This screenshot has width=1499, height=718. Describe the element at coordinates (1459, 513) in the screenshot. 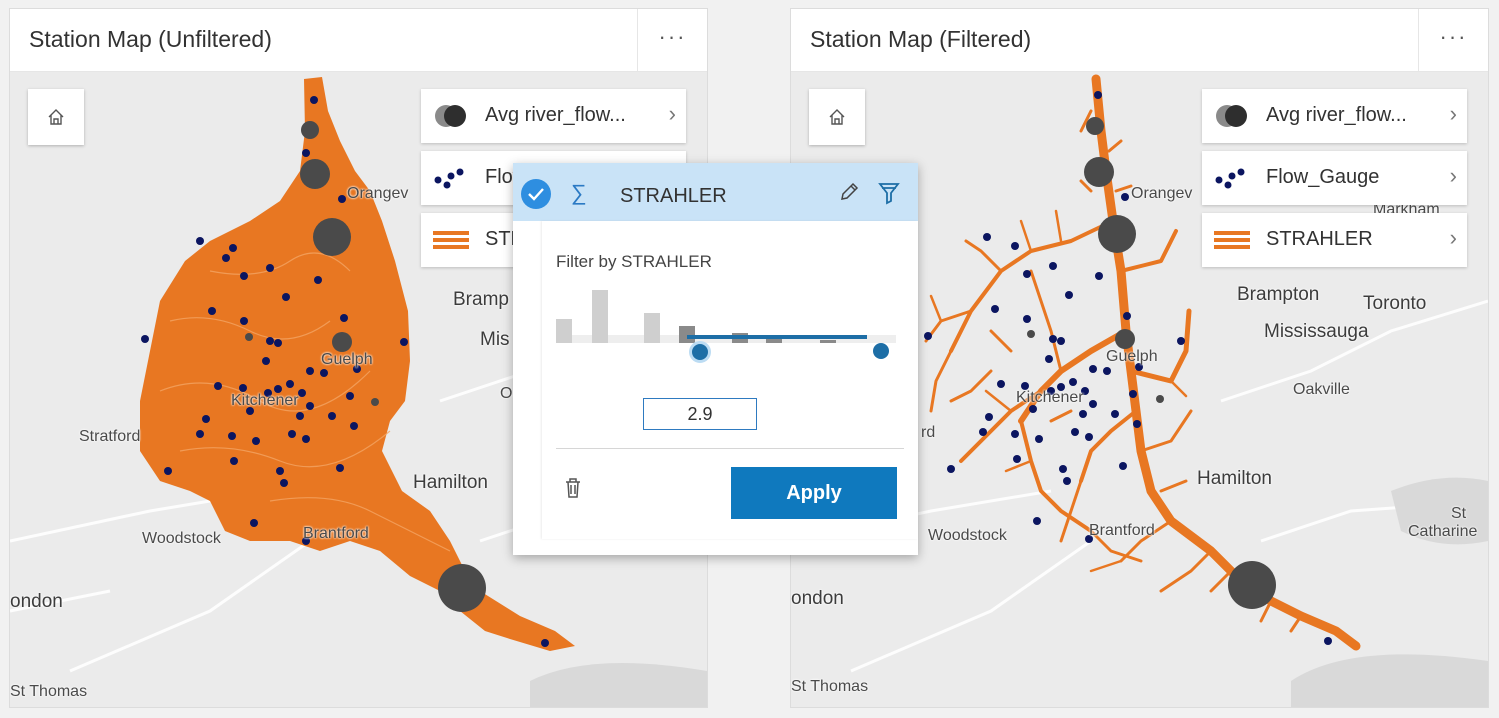

I see `place-label-st-catharines: St` at that location.